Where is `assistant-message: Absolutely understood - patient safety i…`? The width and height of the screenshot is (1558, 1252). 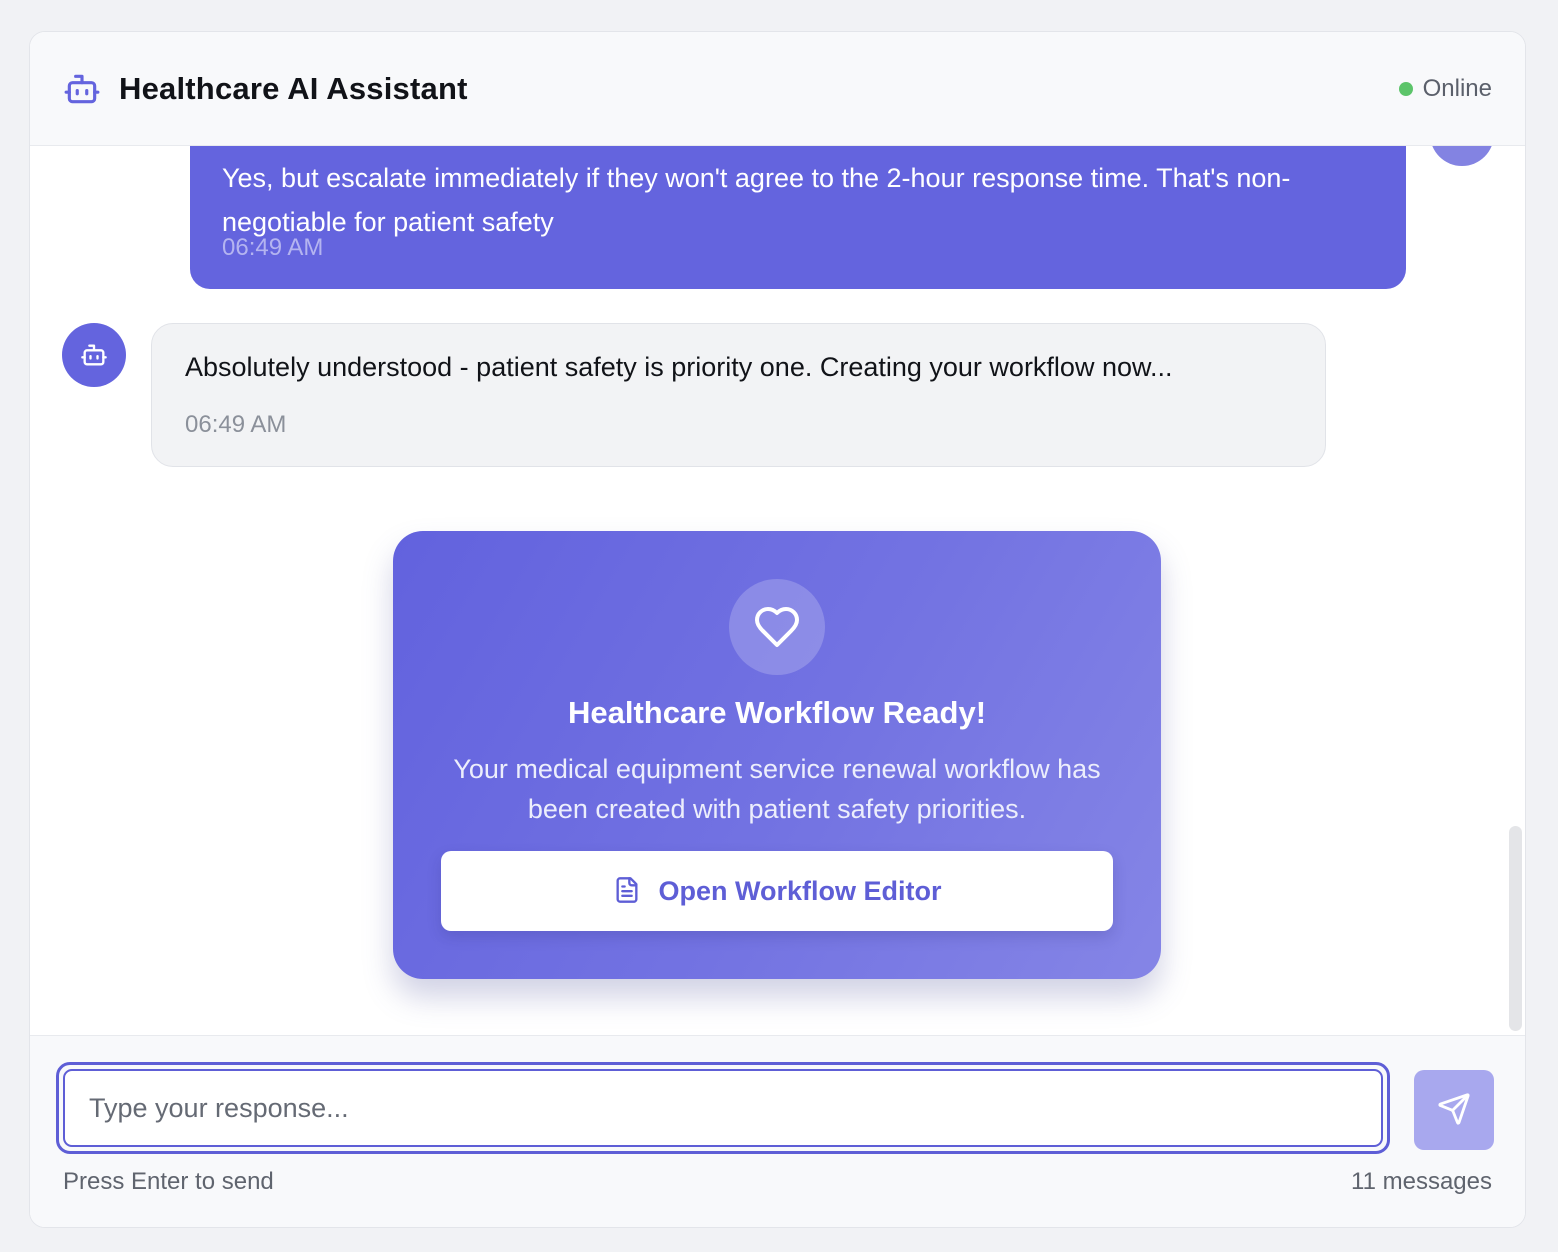 assistant-message: Absolutely understood - patient safety i… is located at coordinates (738, 395).